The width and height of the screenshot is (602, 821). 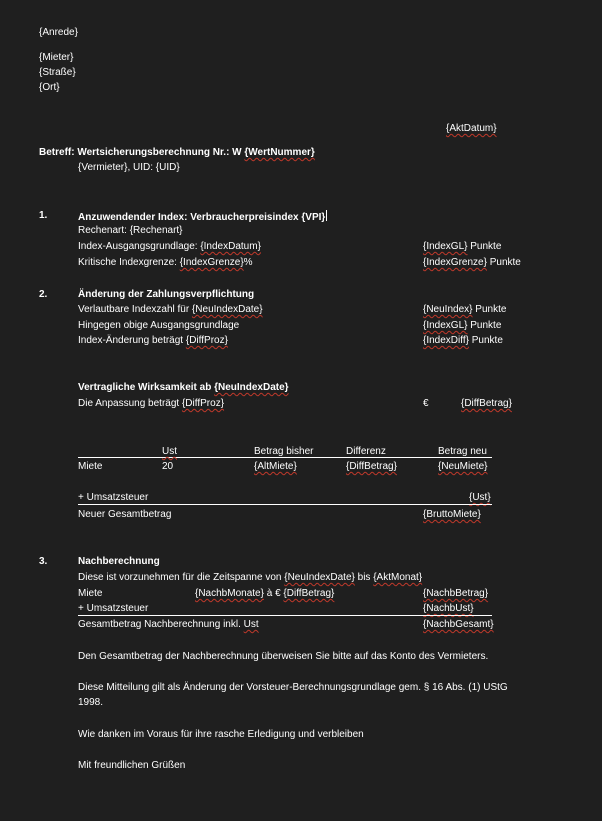 What do you see at coordinates (364, 577) in the screenshot?
I see `period-to-label: bis` at bounding box center [364, 577].